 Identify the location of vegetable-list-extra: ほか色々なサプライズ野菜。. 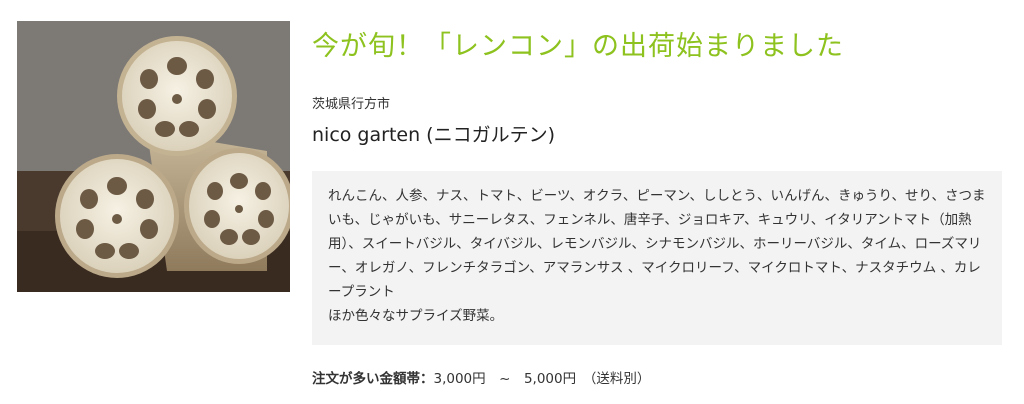
(416, 316).